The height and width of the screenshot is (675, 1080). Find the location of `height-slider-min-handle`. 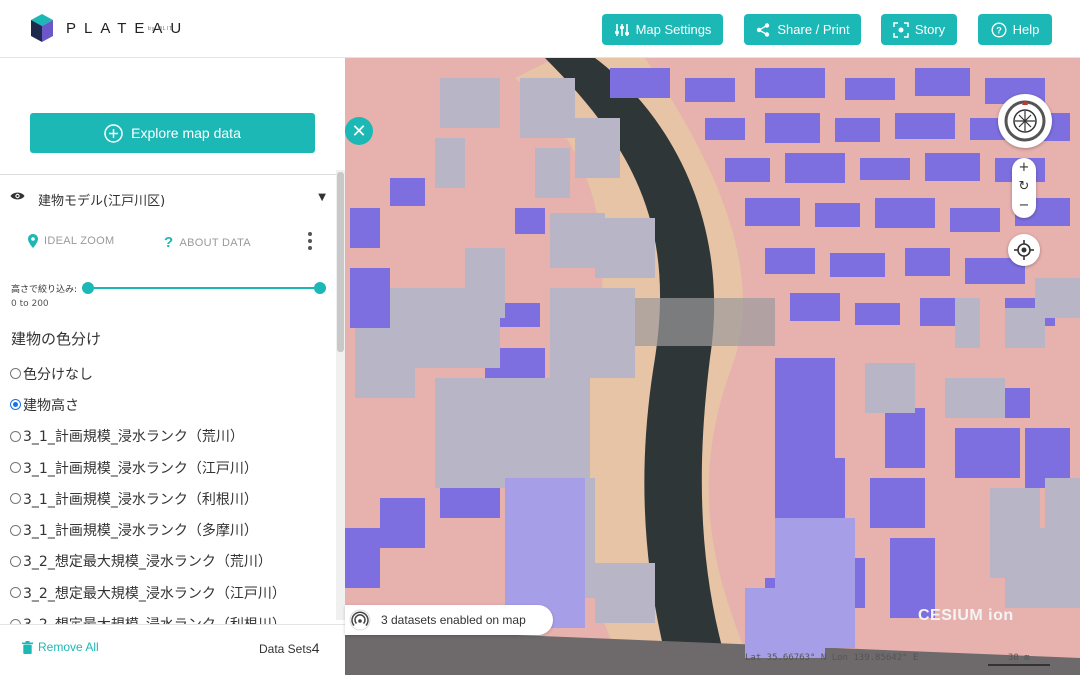

height-slider-min-handle is located at coordinates (88, 288).